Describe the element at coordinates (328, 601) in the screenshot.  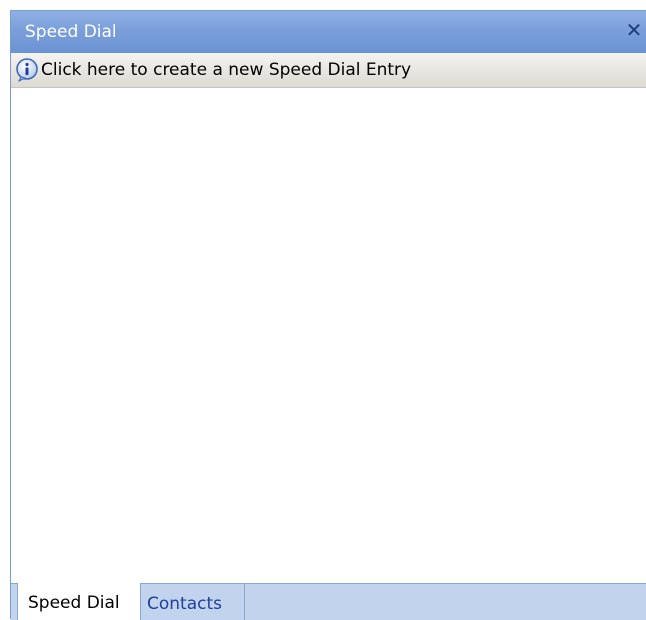
I see `tab-strip: Speed Dial Contacts` at that location.